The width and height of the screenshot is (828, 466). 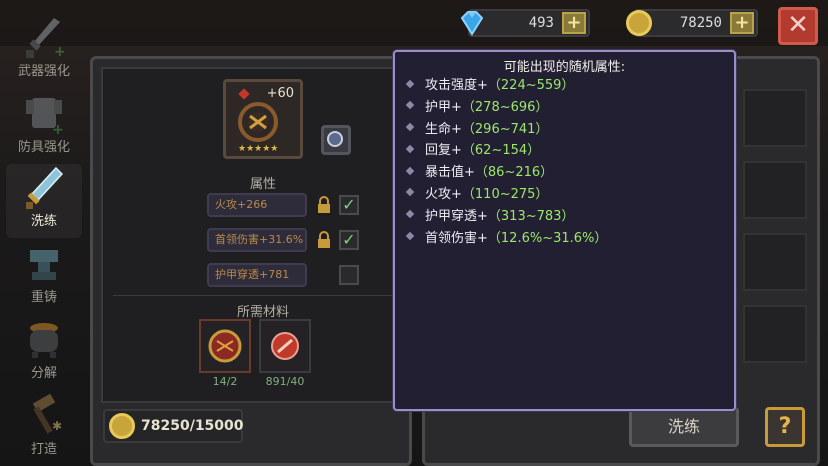 I want to click on nav-label: 防具强化, so click(x=43, y=147).